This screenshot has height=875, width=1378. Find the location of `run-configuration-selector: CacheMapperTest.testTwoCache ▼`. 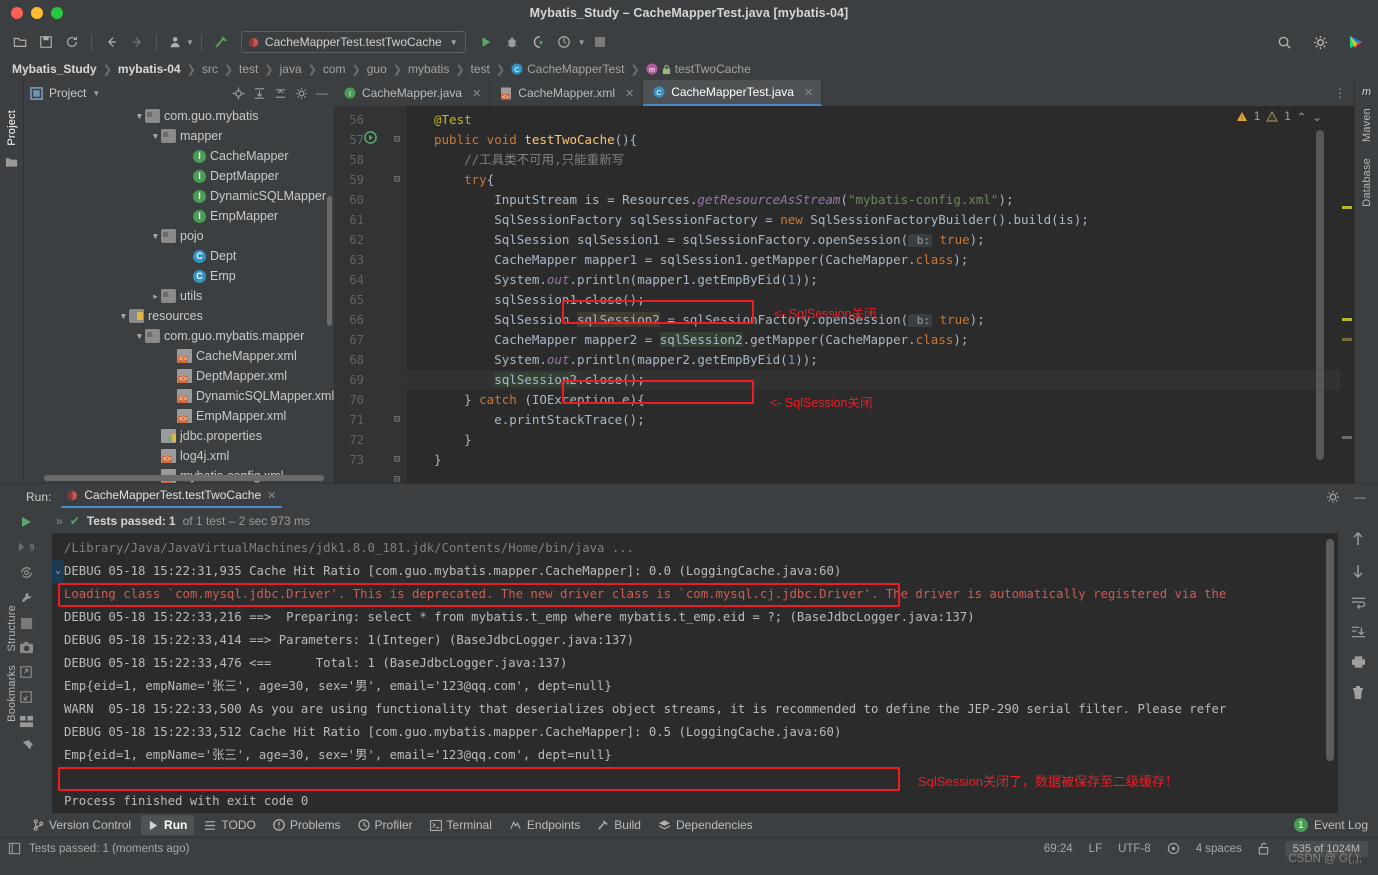

run-configuration-selector: CacheMapperTest.testTwoCache ▼ is located at coordinates (353, 42).